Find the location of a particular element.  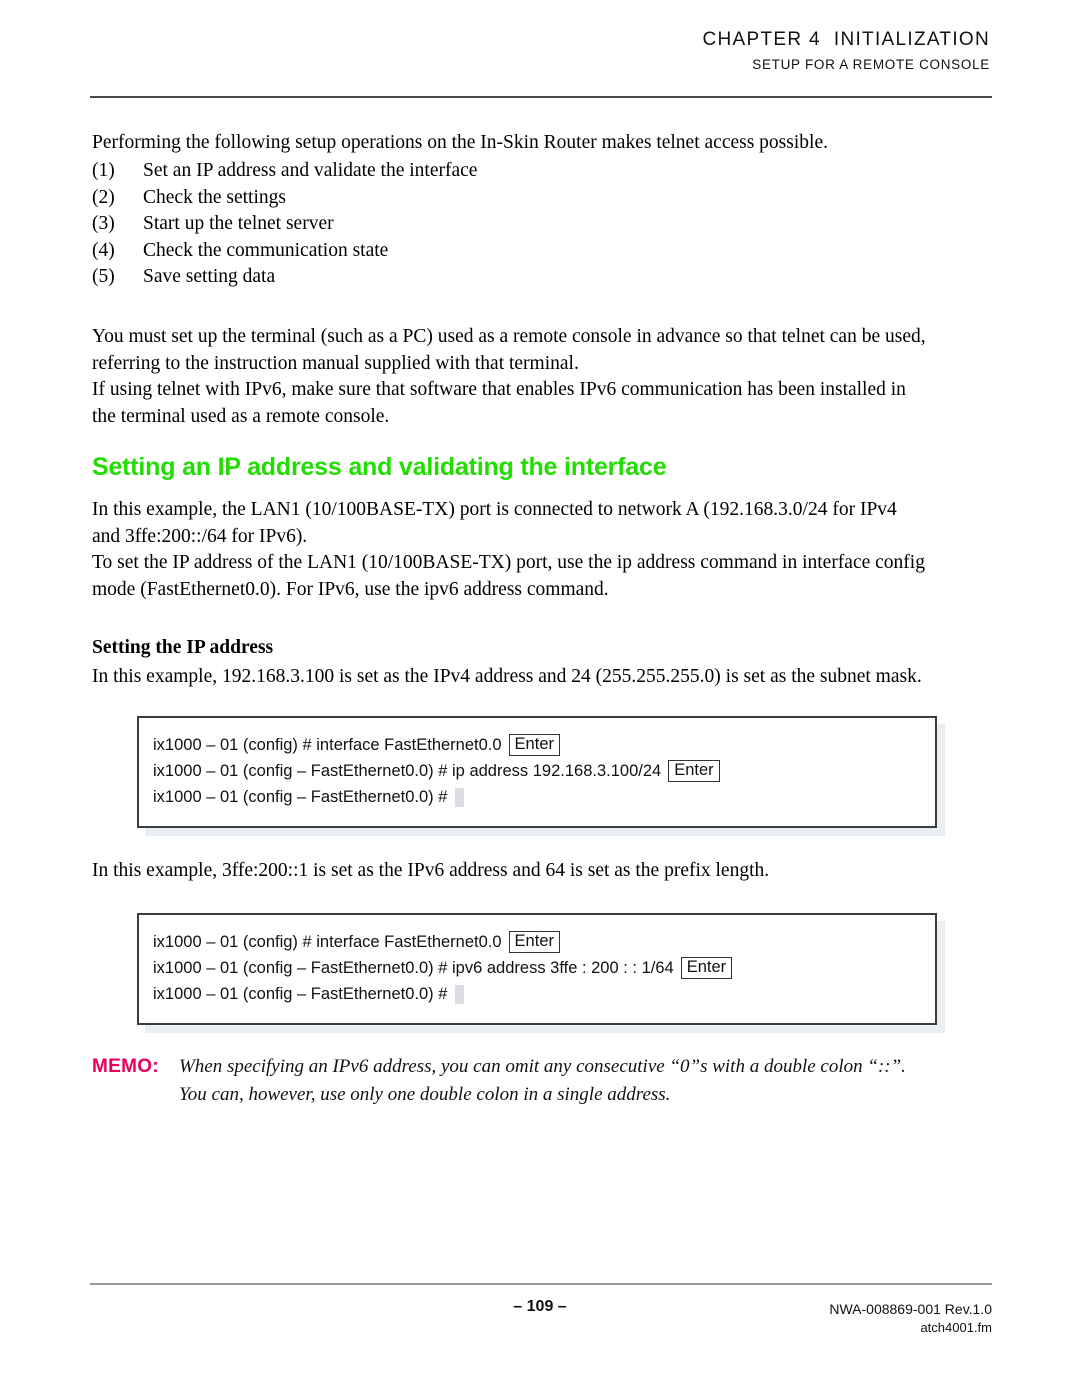

list-item-number: (5) is located at coordinates (103, 276).